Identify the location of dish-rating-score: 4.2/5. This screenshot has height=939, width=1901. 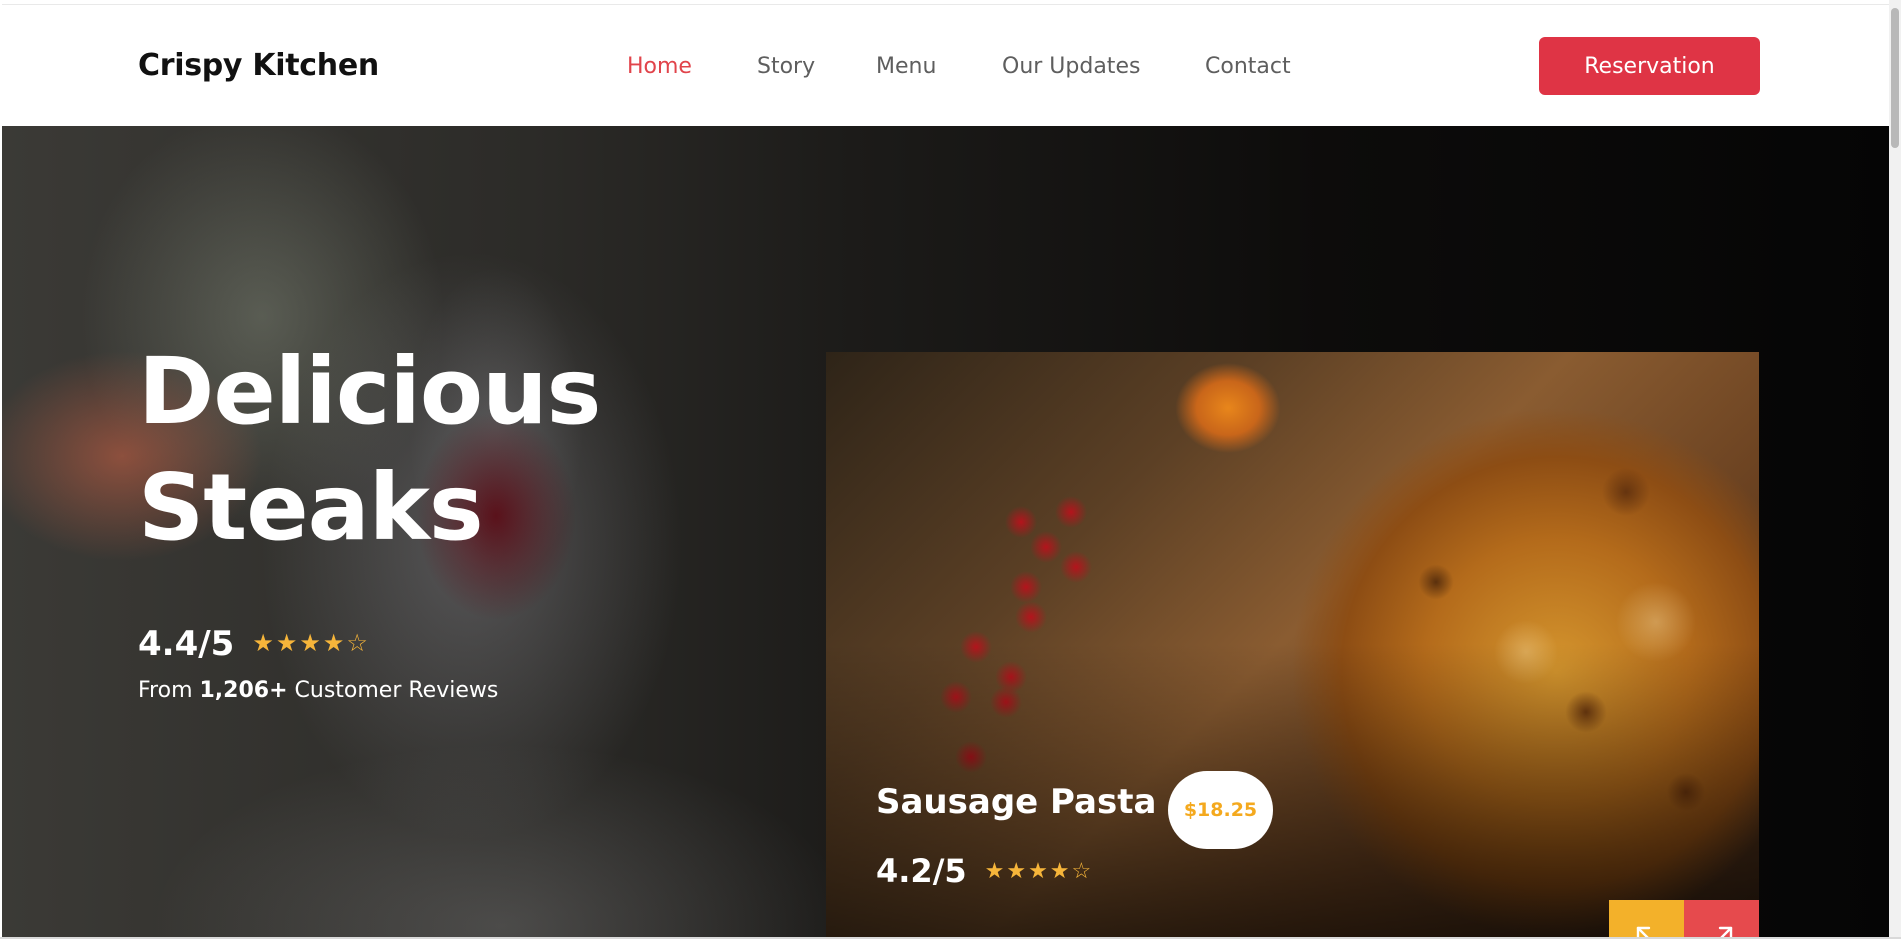
(921, 871).